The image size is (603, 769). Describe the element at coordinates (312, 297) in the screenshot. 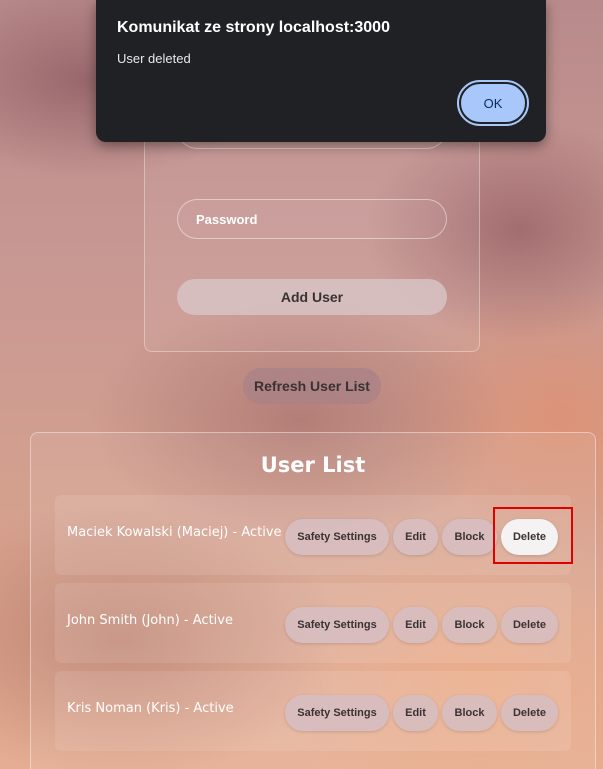

I see `add-user-button: Add User` at that location.